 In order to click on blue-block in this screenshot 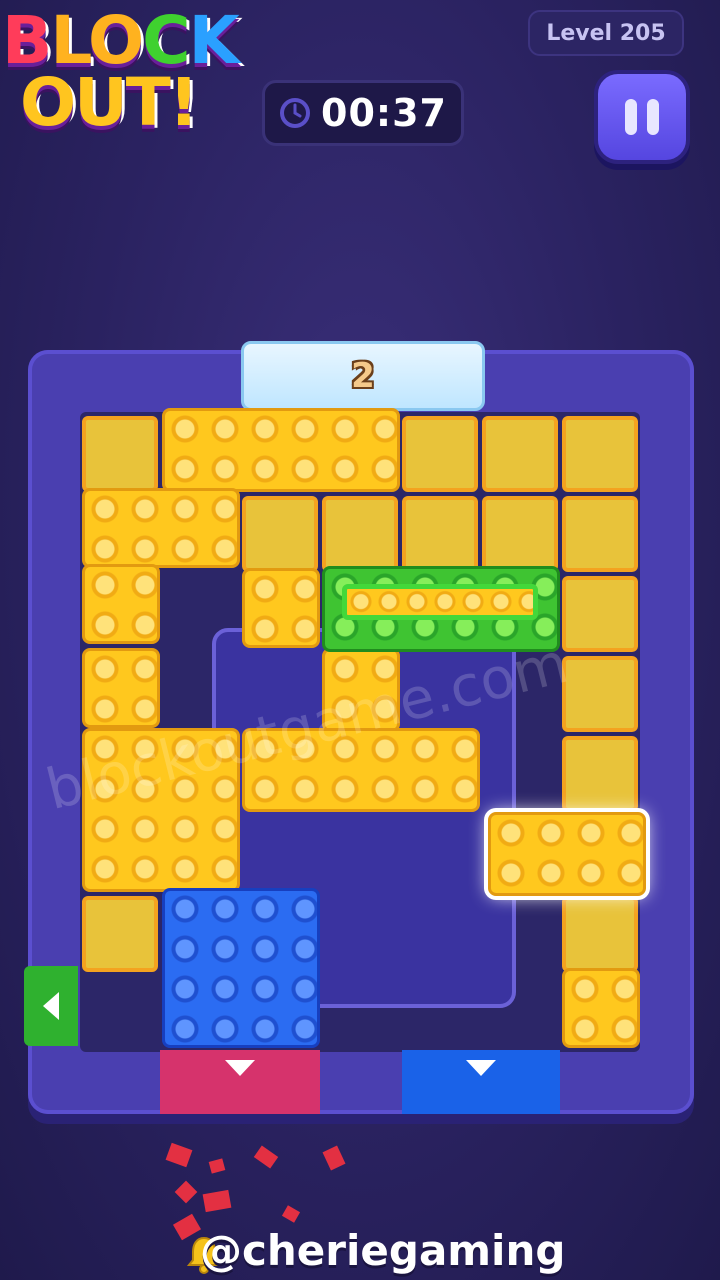, I will do `click(241, 968)`.